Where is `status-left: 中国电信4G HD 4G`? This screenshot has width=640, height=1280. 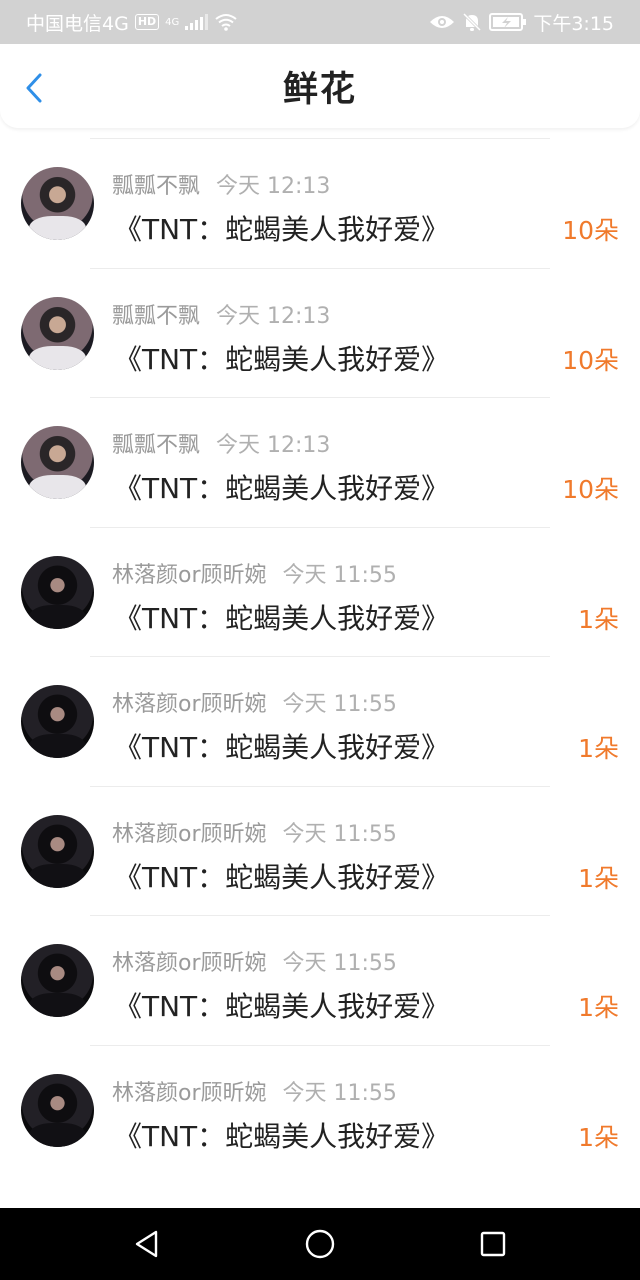 status-left: 中国电信4G HD 4G is located at coordinates (132, 22).